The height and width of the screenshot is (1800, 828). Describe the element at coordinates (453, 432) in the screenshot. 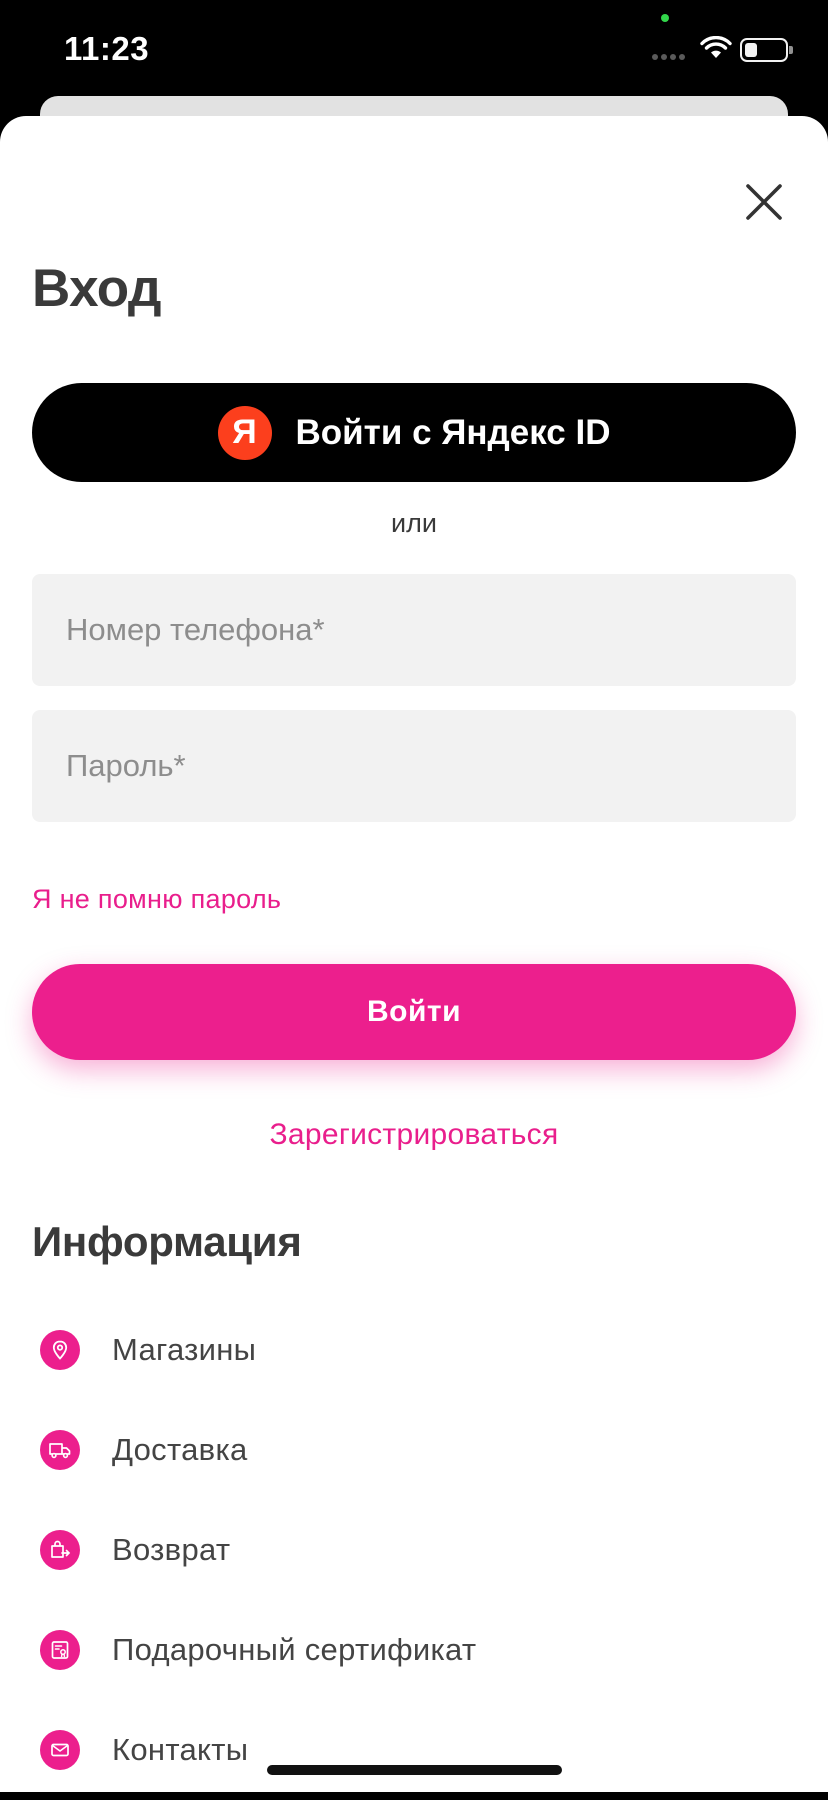

I see `yandex-button-label: Войти с Яндекс ID` at that location.